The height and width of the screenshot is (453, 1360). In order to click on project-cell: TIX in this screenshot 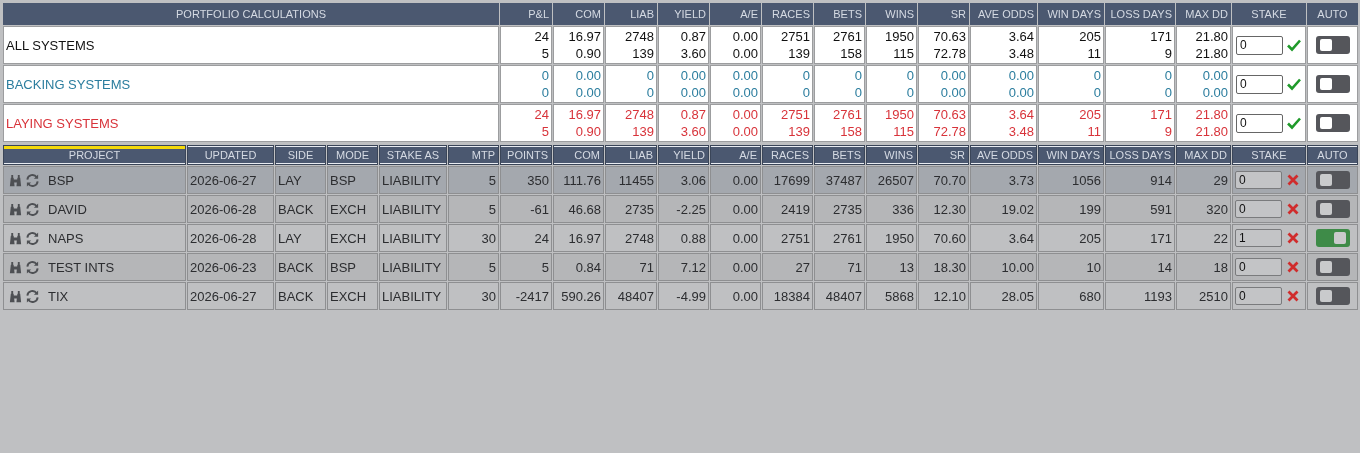, I will do `click(94, 296)`.